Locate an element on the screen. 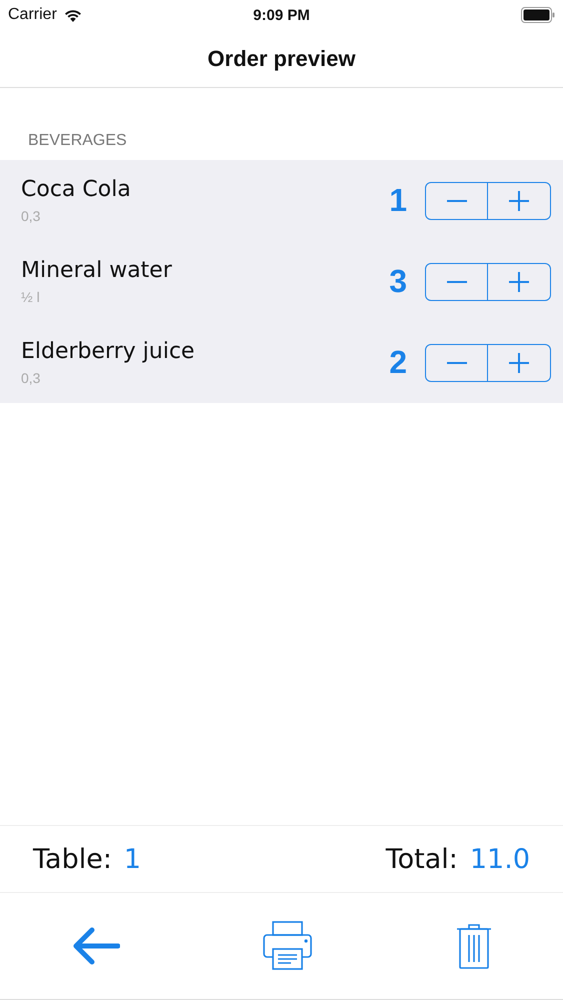  item-size: ½ l is located at coordinates (30, 297).